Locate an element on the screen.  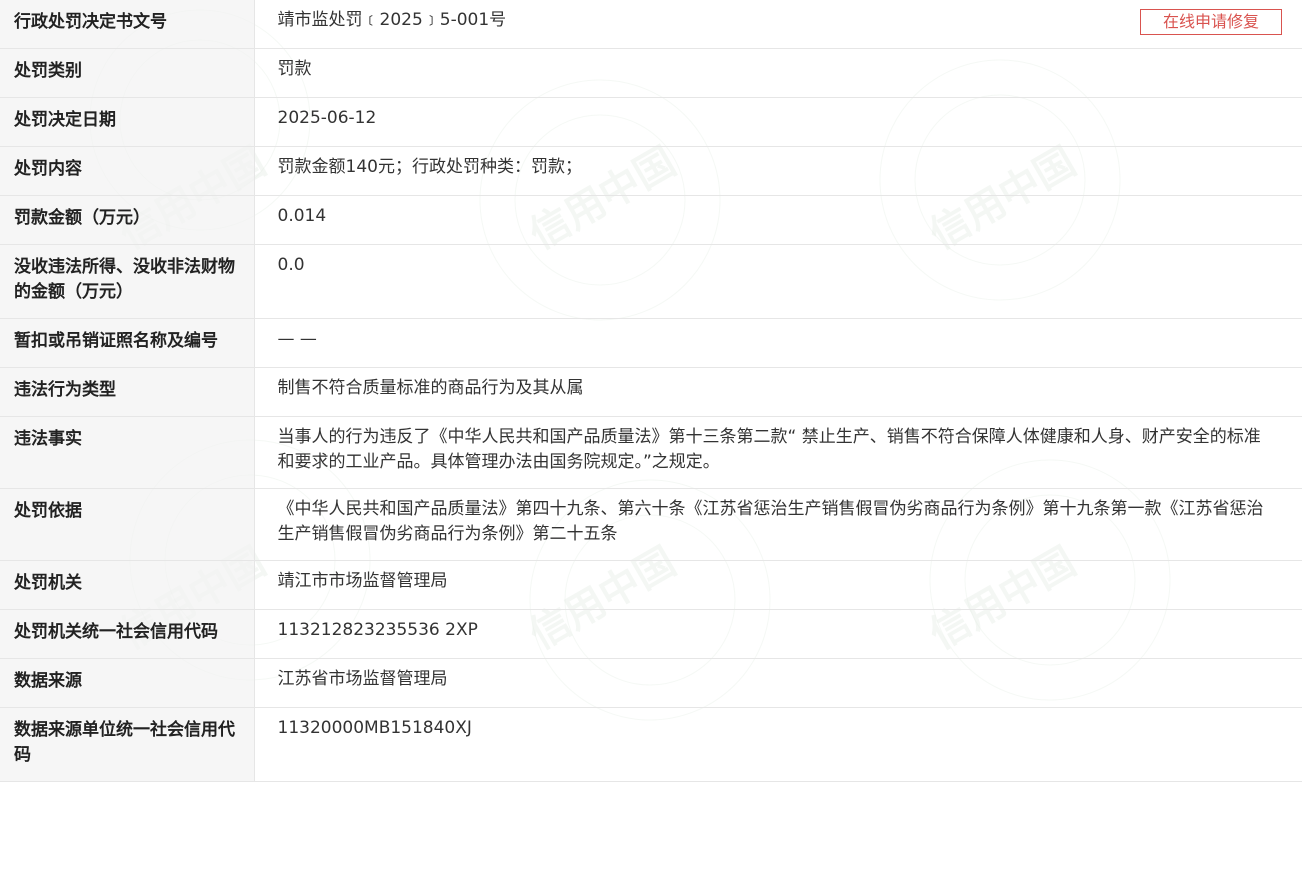
table-row: 暂扣或吊销证照名称及编号 — — is located at coordinates (651, 343).